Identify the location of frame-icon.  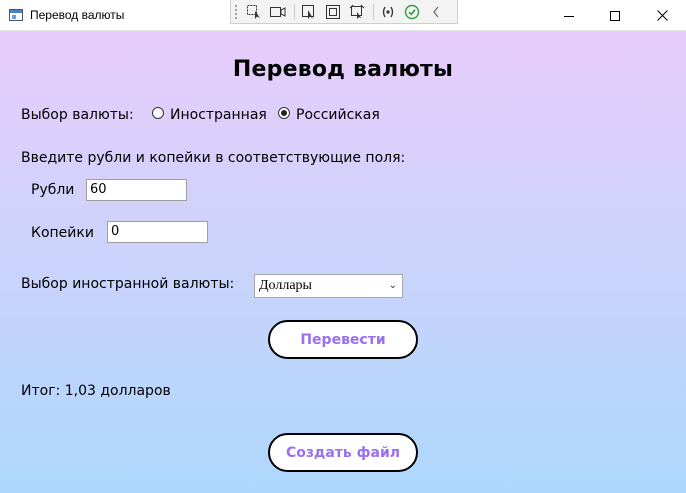
(333, 12).